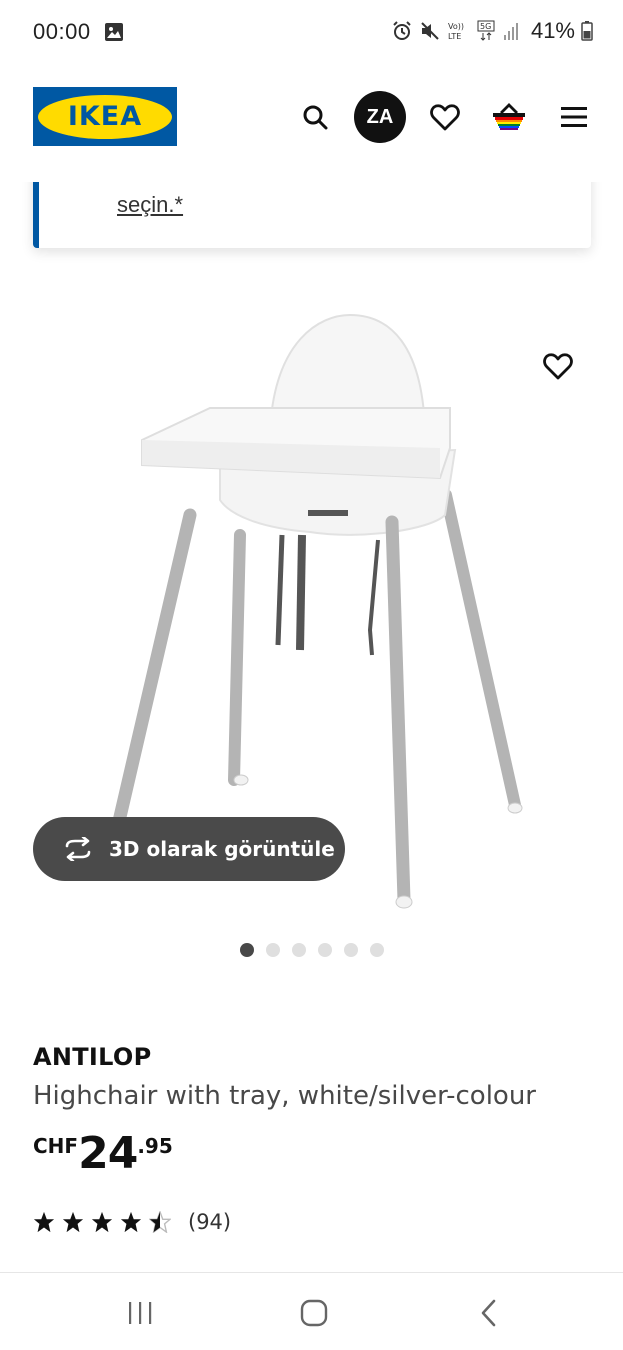 The height and width of the screenshot is (1350, 623). I want to click on pagination-dot-active, so click(247, 950).